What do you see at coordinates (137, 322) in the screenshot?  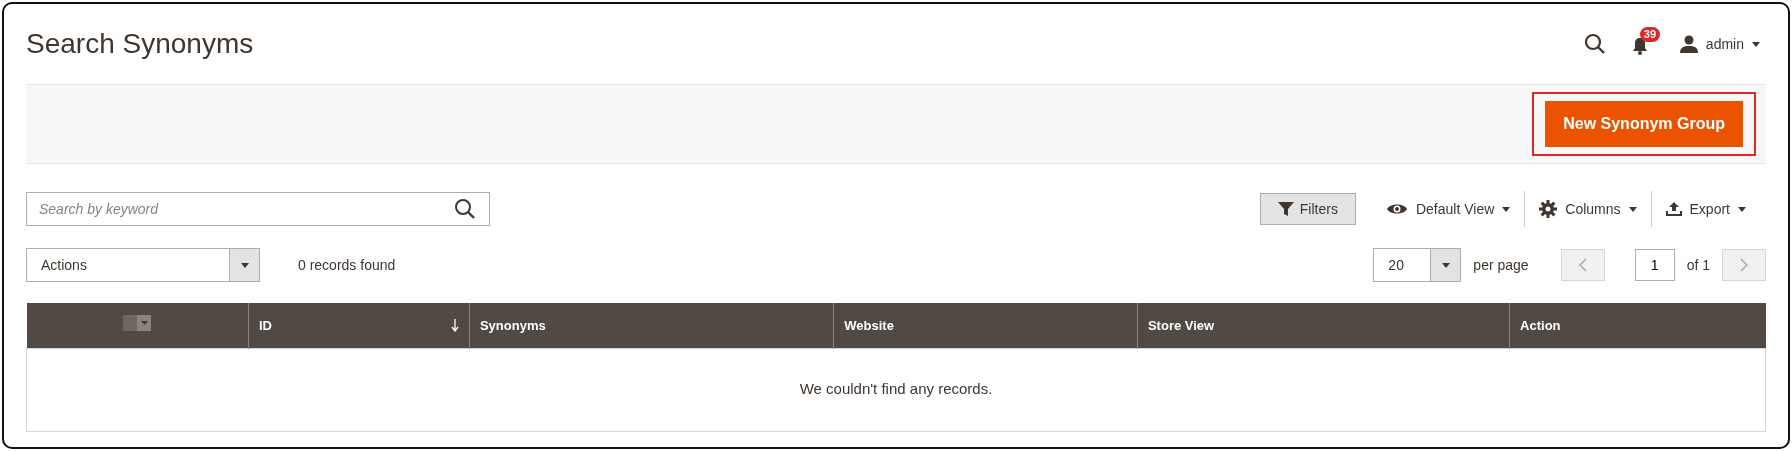 I see `mass-select-checkbox` at bounding box center [137, 322].